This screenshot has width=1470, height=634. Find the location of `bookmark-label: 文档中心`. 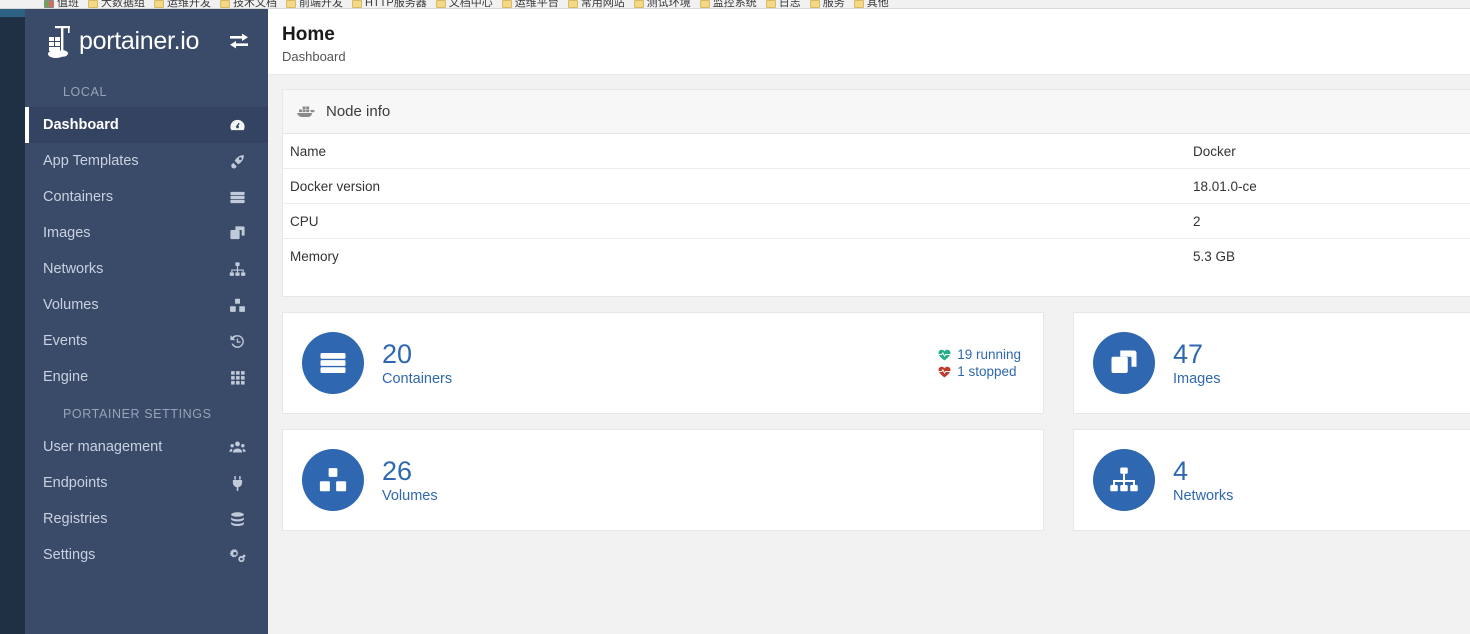

bookmark-label: 文档中心 is located at coordinates (470, 4).